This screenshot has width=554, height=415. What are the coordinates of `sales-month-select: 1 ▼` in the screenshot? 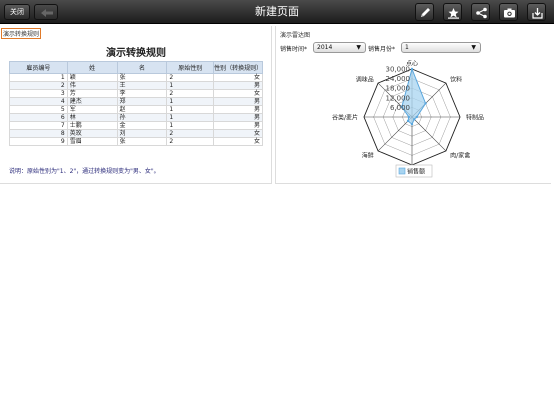 It's located at (441, 47).